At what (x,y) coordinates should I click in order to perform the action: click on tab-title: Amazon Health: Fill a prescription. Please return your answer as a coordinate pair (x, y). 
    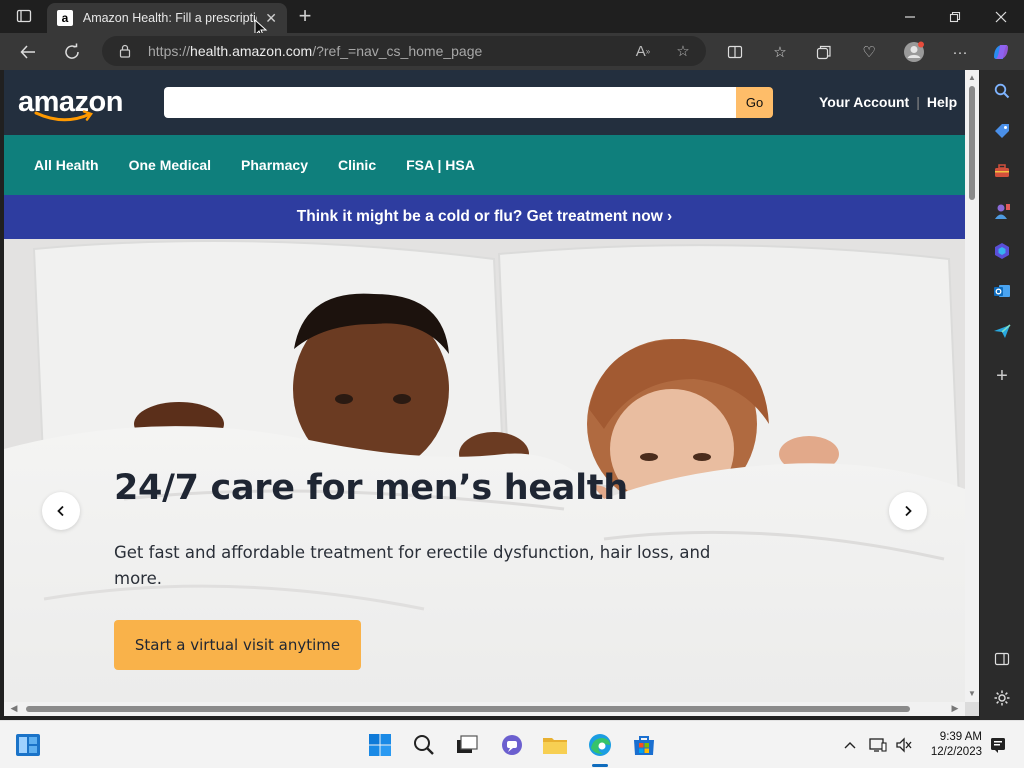
    Looking at the image, I should click on (170, 18).